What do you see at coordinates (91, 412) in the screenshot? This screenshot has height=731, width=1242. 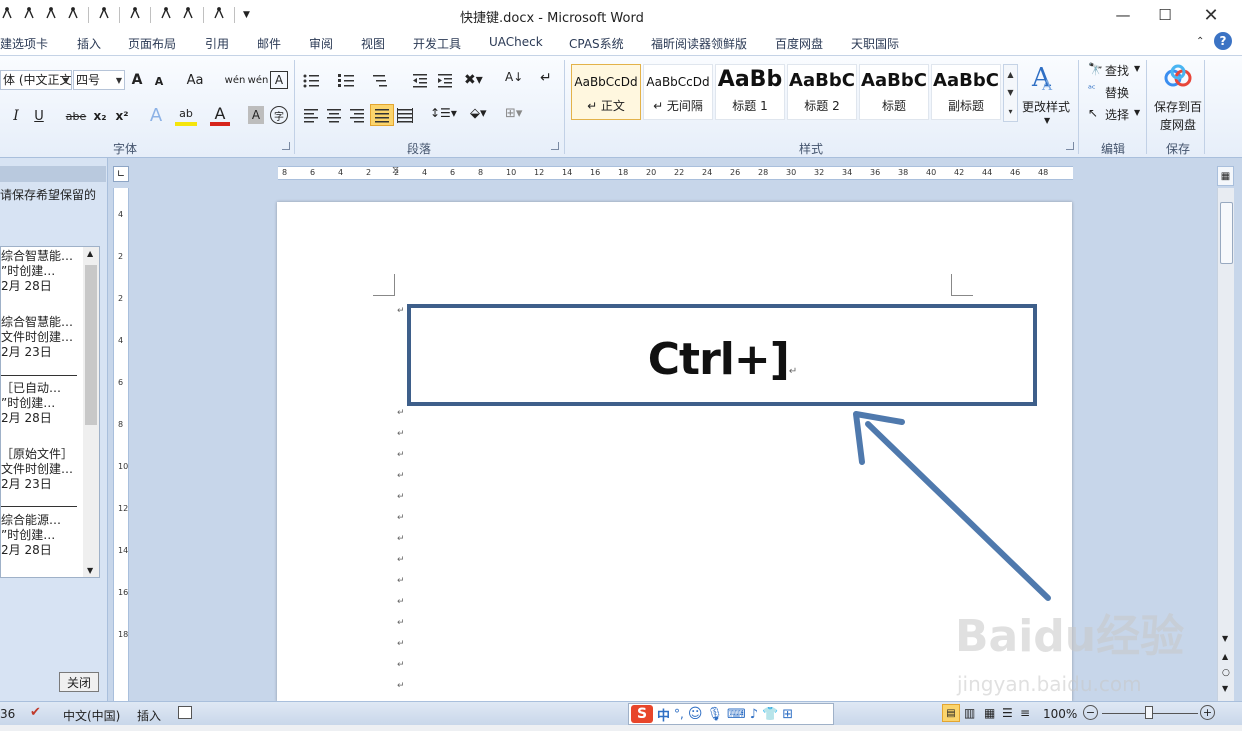 I see `list-scrollbar: ▲ ▼` at bounding box center [91, 412].